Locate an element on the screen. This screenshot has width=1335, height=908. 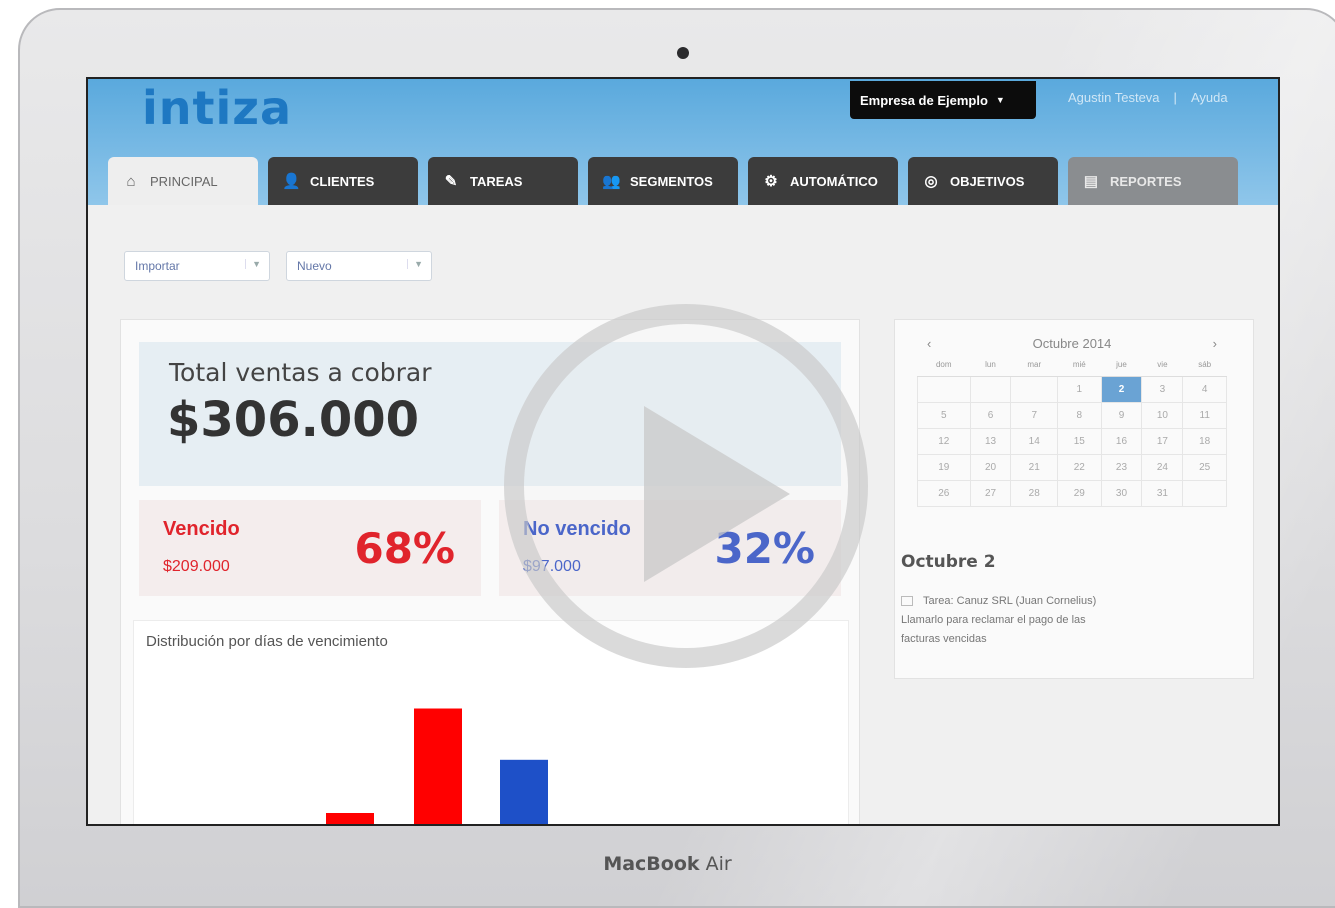
home-icon: ⌂ is located at coordinates (131, 181).